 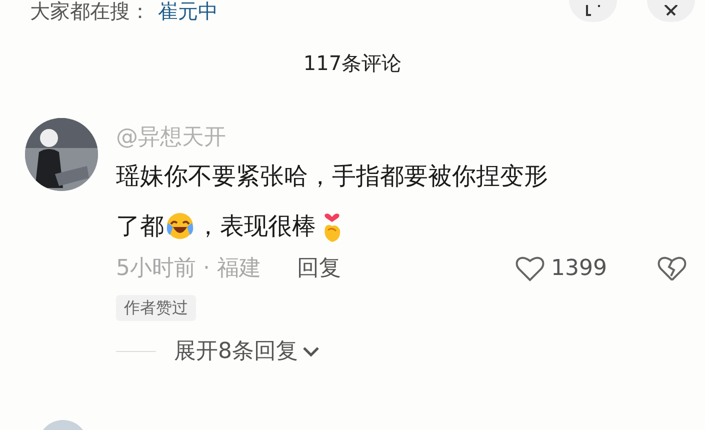 What do you see at coordinates (530, 268) in the screenshot?
I see `like-icon` at bounding box center [530, 268].